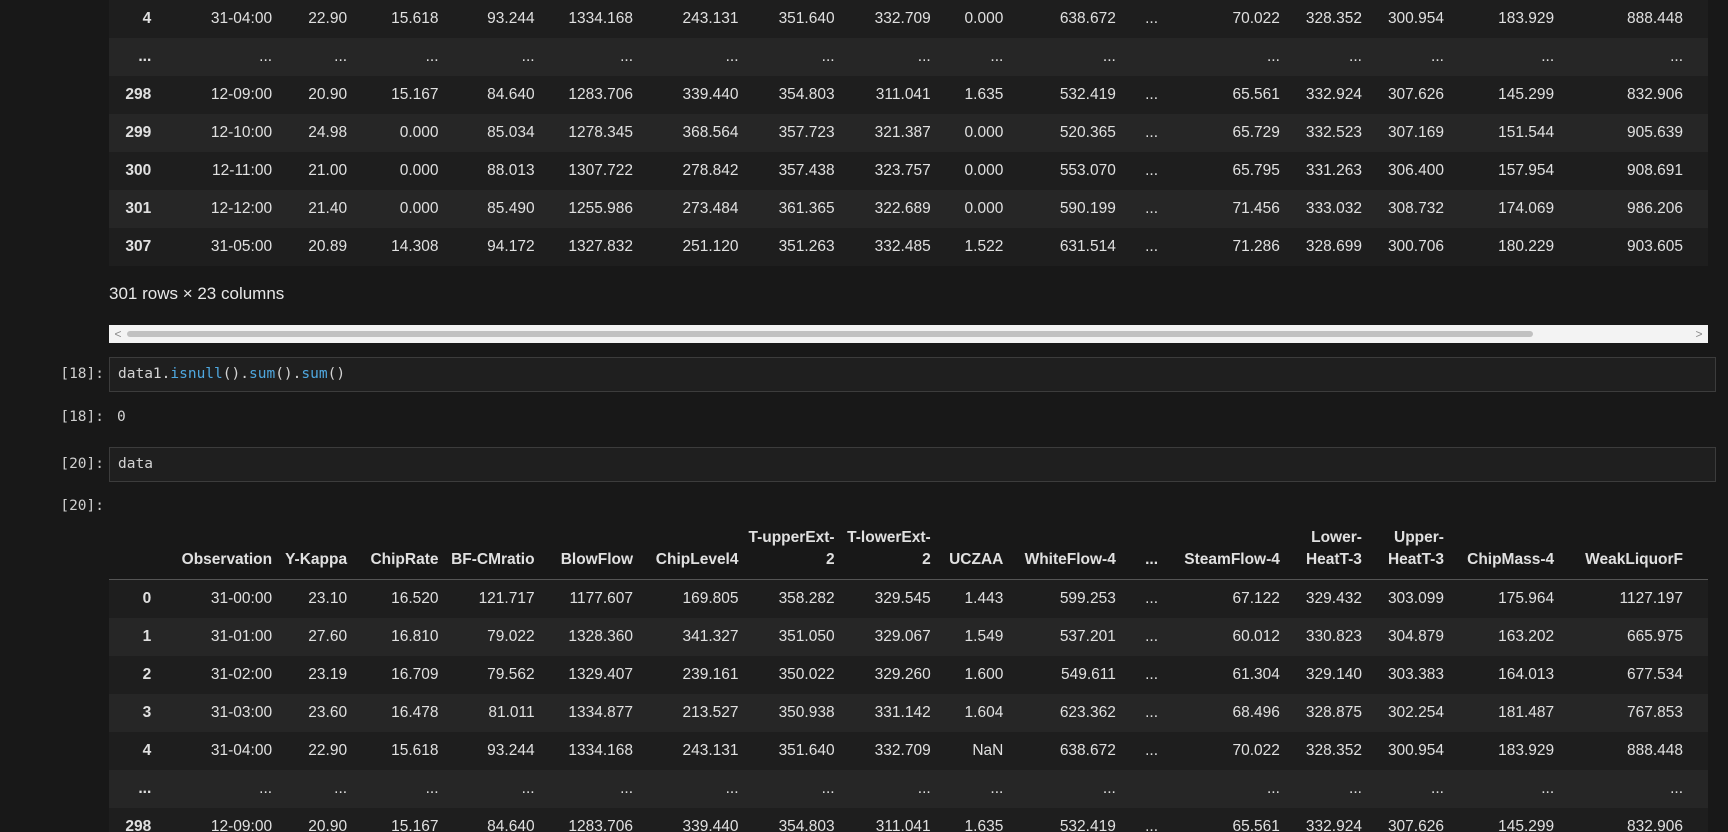 Image resolution: width=1728 pixels, height=832 pixels. What do you see at coordinates (1227, 537) in the screenshot?
I see `column-header: SteamFlow-4` at bounding box center [1227, 537].